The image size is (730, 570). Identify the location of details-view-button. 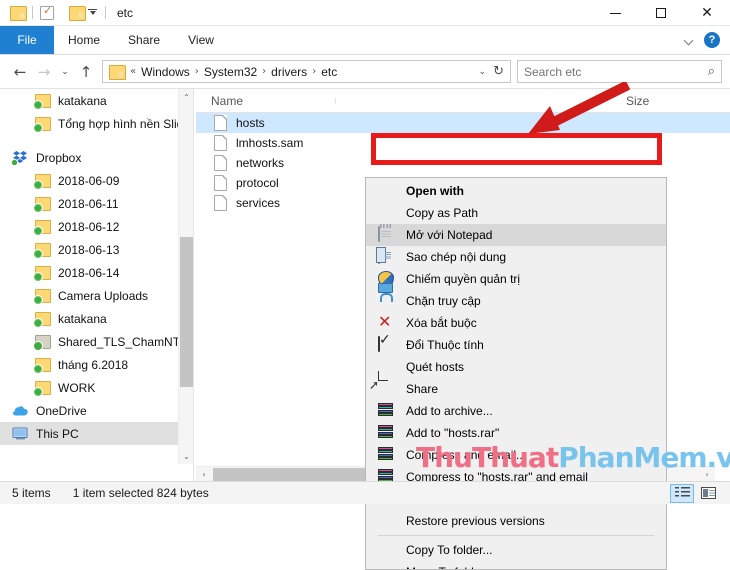
(682, 493).